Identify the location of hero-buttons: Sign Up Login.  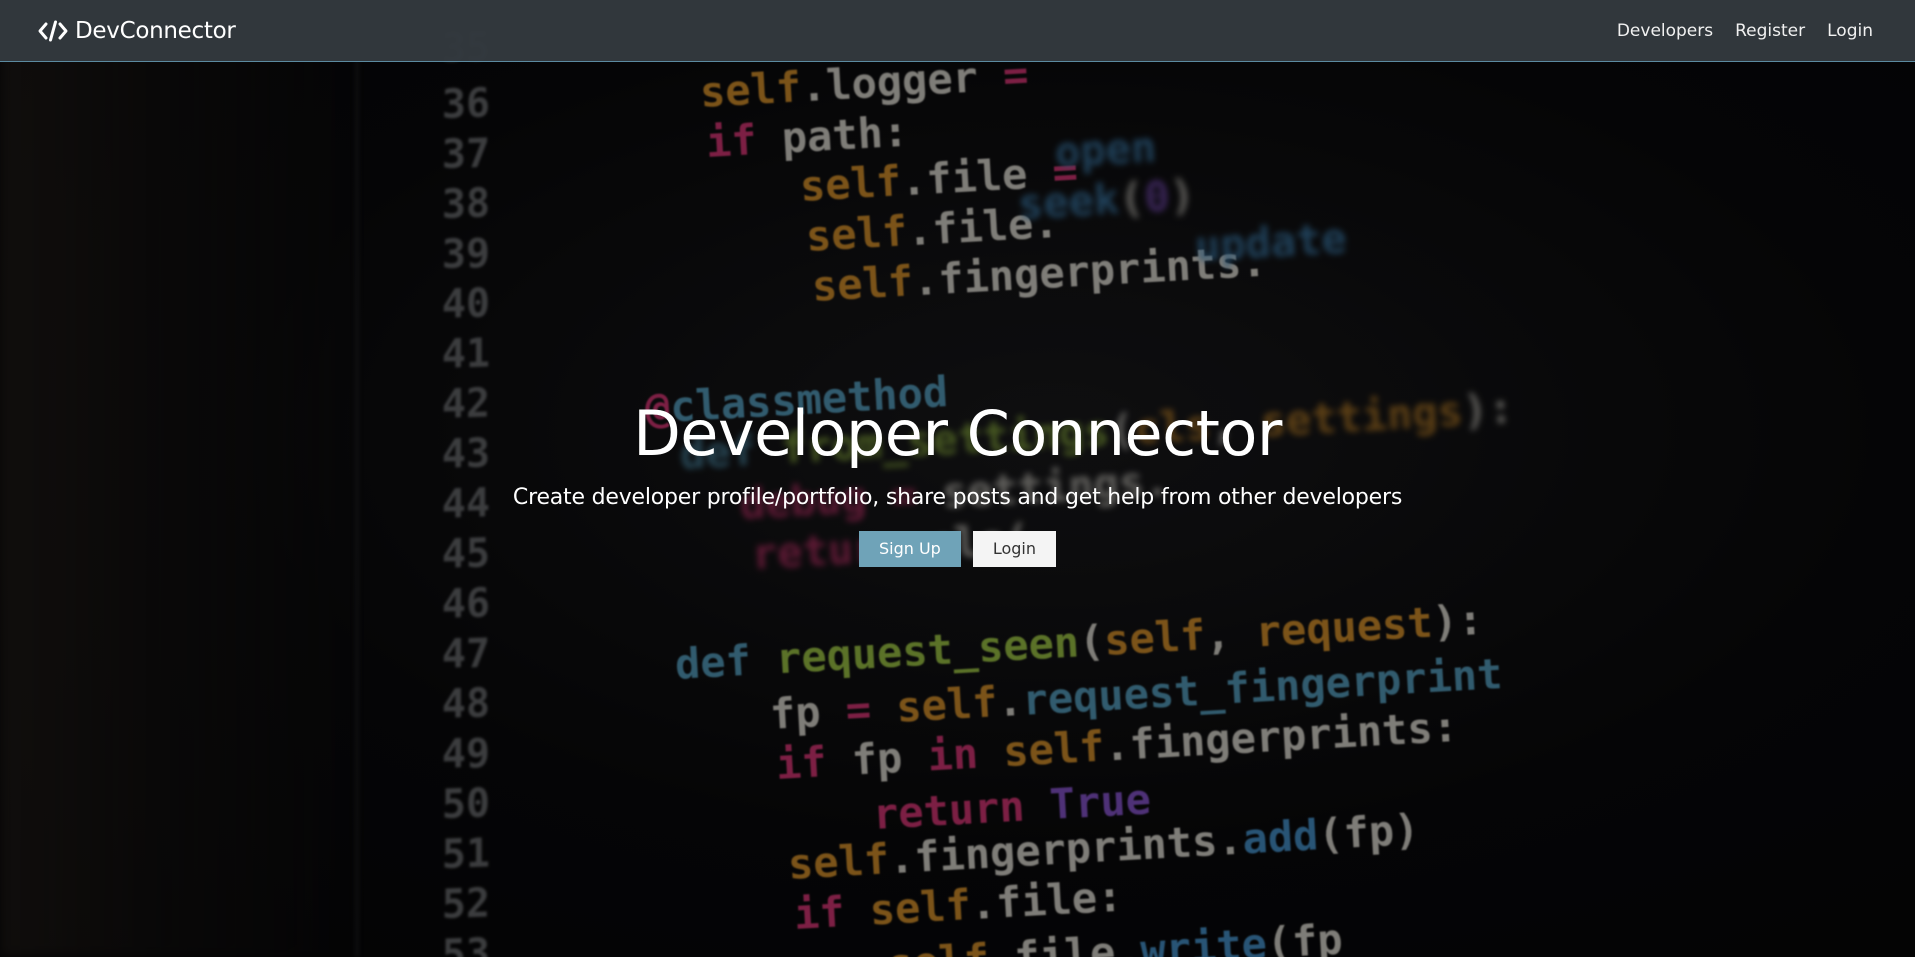
(957, 549).